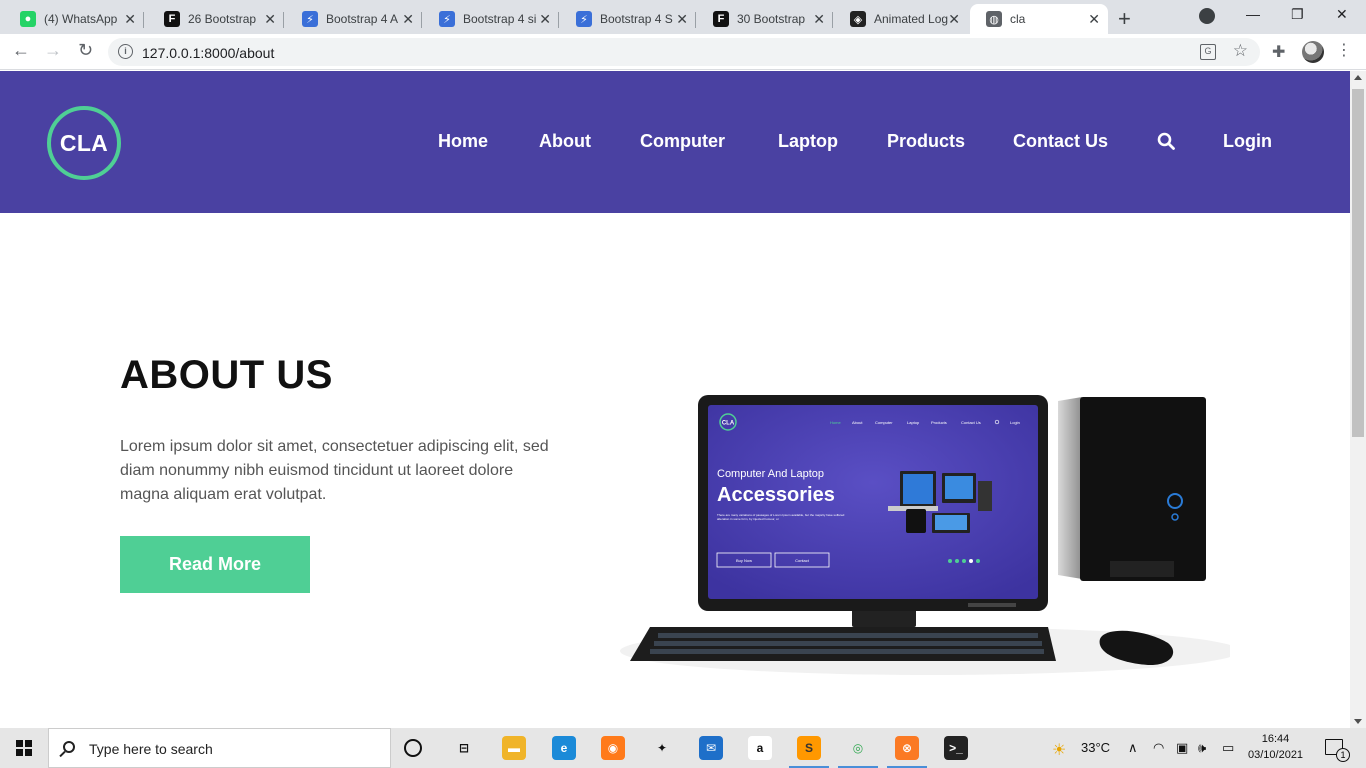 The height and width of the screenshot is (768, 1366). Describe the element at coordinates (939, 422) in the screenshot. I see `screen-nav-products: Products` at that location.